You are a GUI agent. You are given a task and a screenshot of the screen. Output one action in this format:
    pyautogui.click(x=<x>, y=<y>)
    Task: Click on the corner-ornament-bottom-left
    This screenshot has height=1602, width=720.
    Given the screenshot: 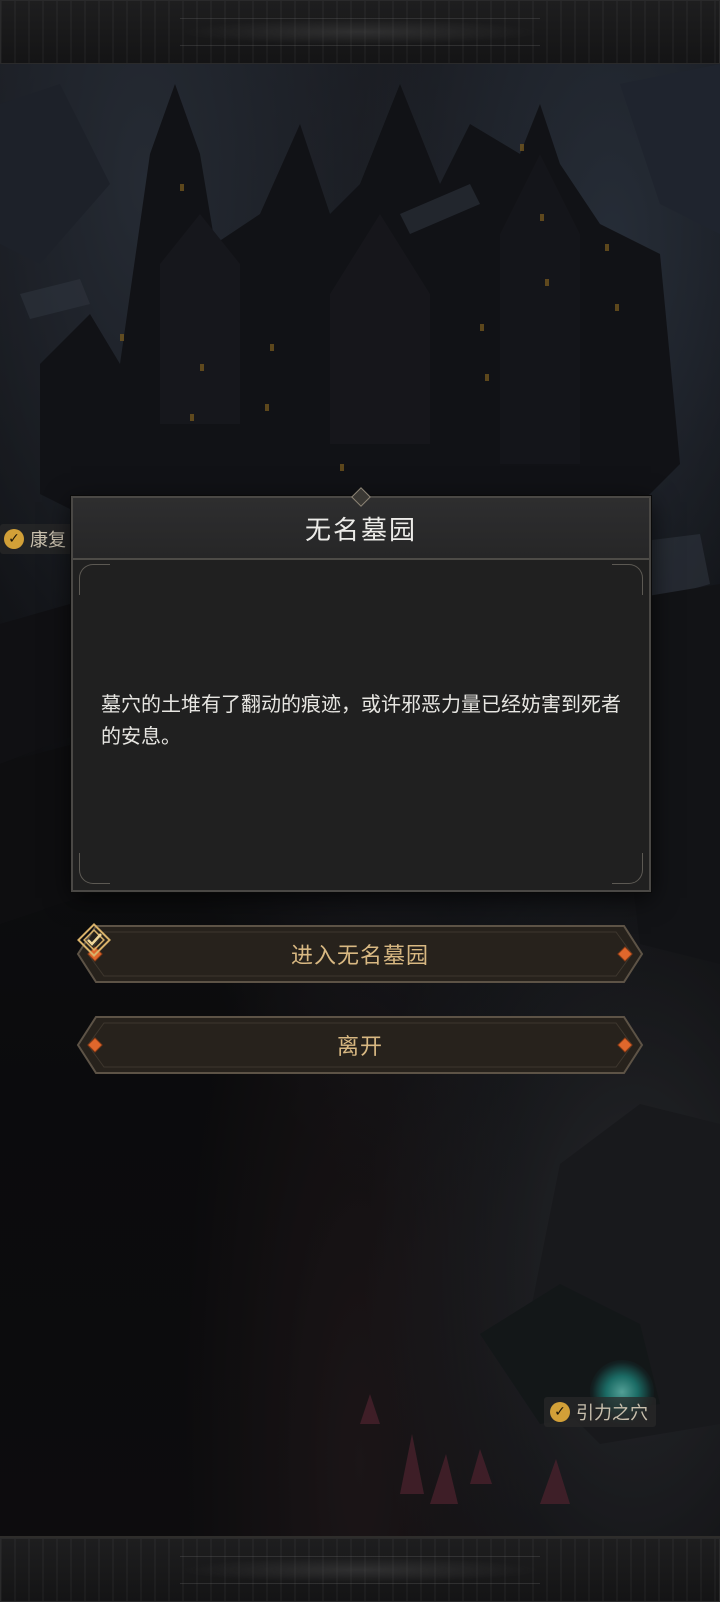 What is the action you would take?
    pyautogui.click(x=94, y=868)
    